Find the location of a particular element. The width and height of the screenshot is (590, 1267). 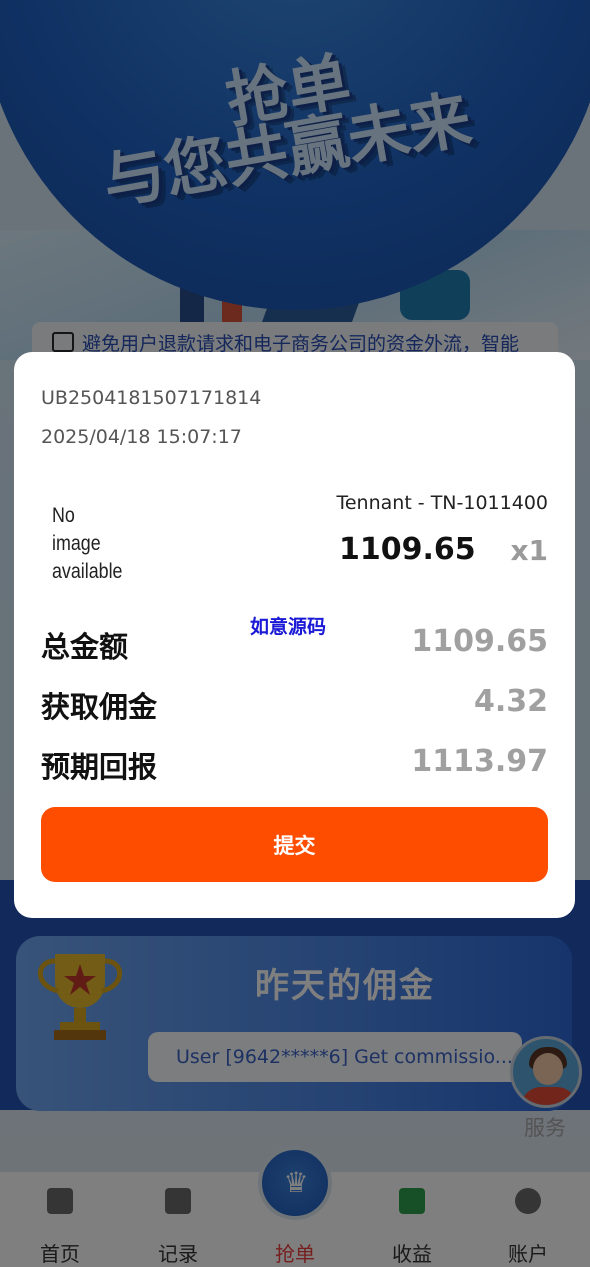

total-amount-label: 总金额 is located at coordinates (85, 647).